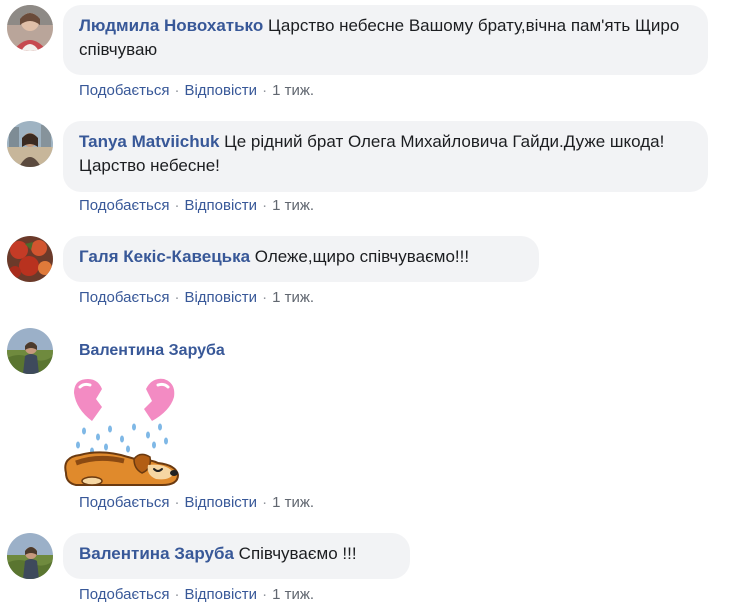  What do you see at coordinates (164, 256) in the screenshot?
I see `comment-author: Галя Кекіс-Кавецька` at bounding box center [164, 256].